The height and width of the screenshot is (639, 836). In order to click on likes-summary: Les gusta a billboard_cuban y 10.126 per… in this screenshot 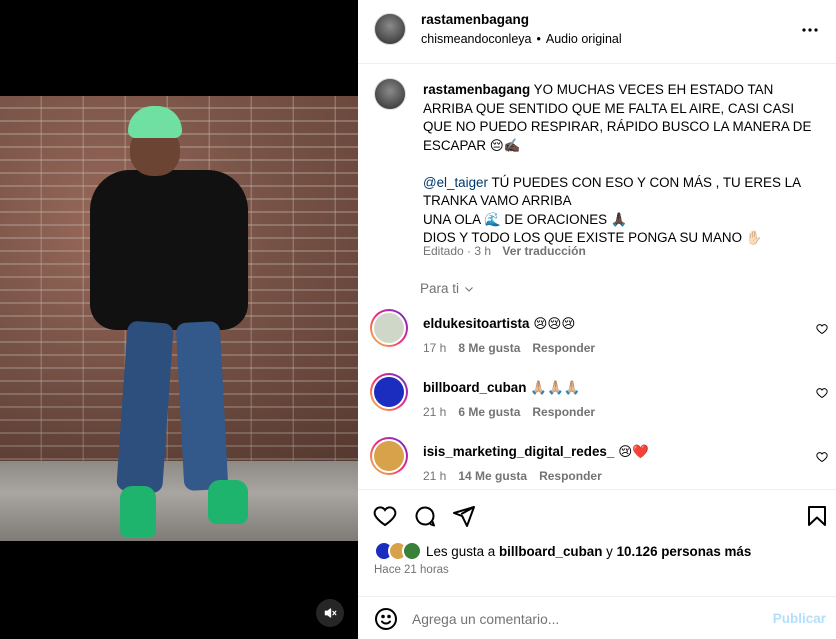, I will do `click(562, 551)`.